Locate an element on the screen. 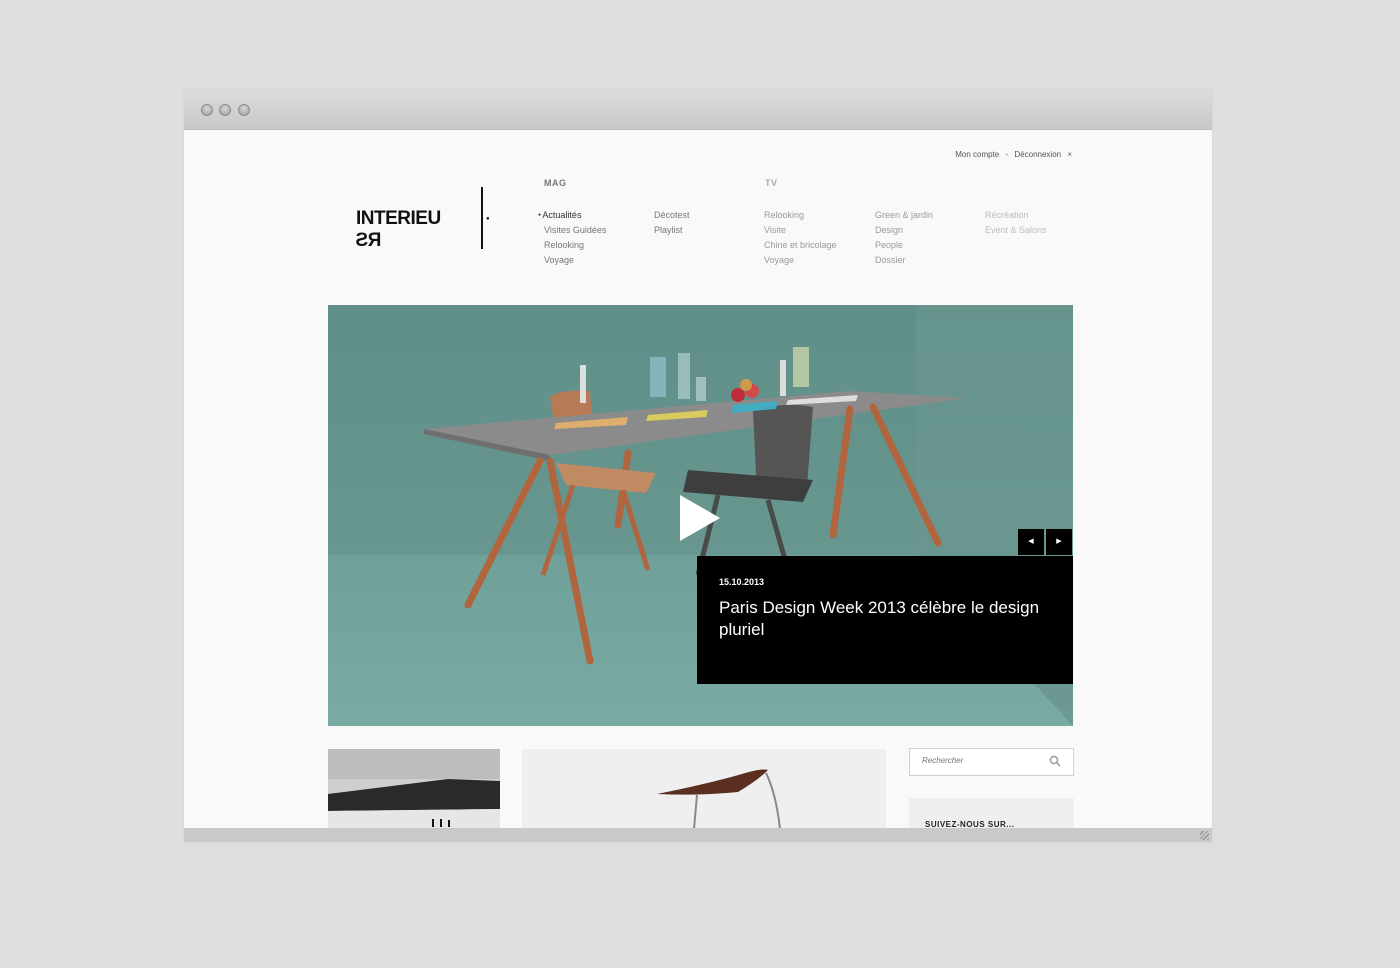 This screenshot has height=968, width=1400. nav-item-voyage: Voyage is located at coordinates (575, 260).